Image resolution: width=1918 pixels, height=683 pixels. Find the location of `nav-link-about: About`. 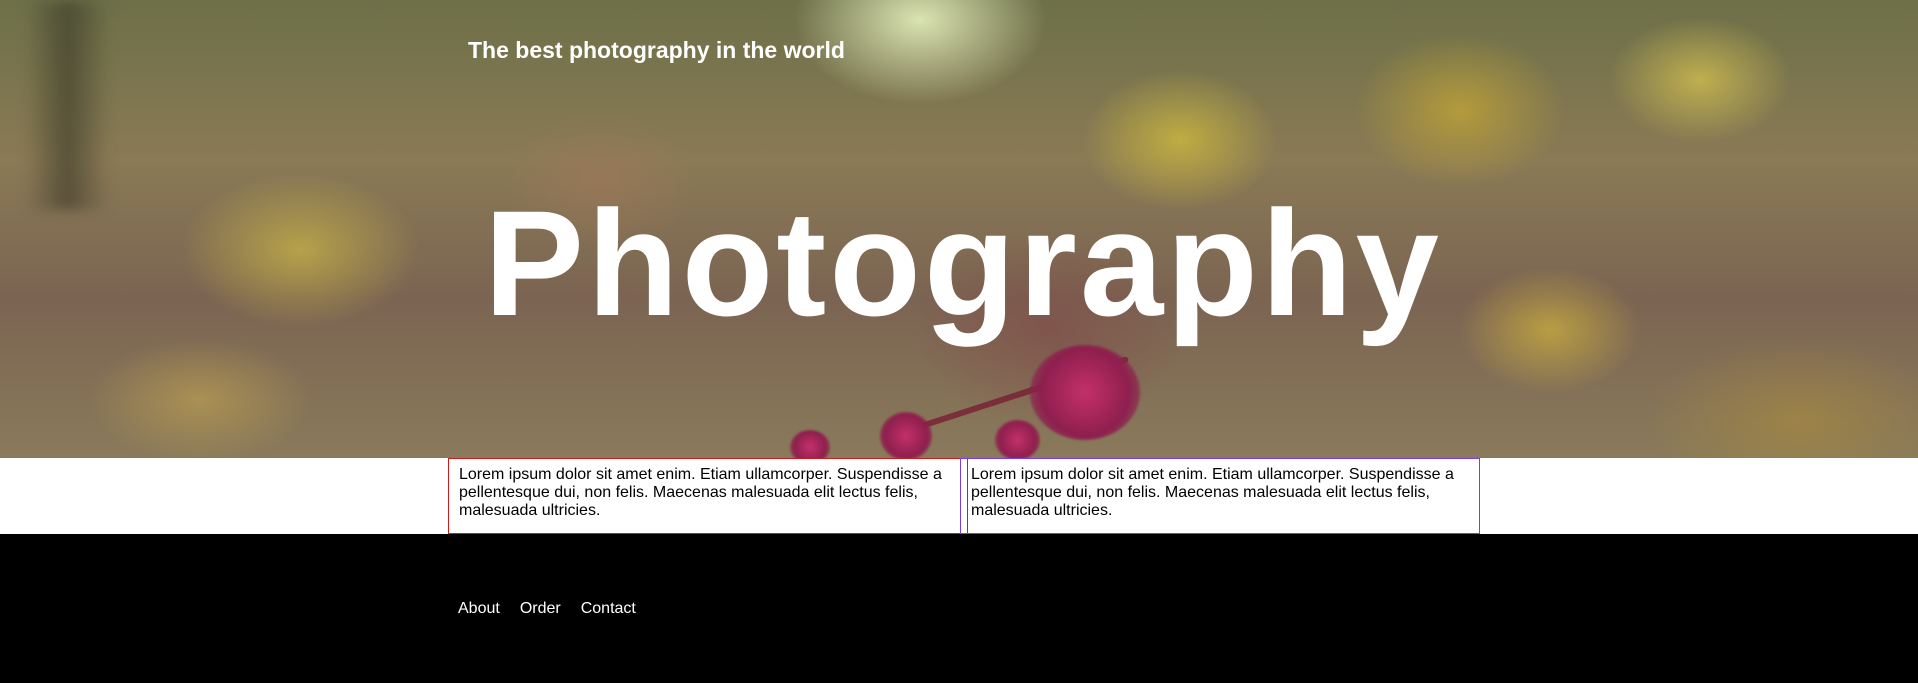

nav-link-about: About is located at coordinates (479, 609).